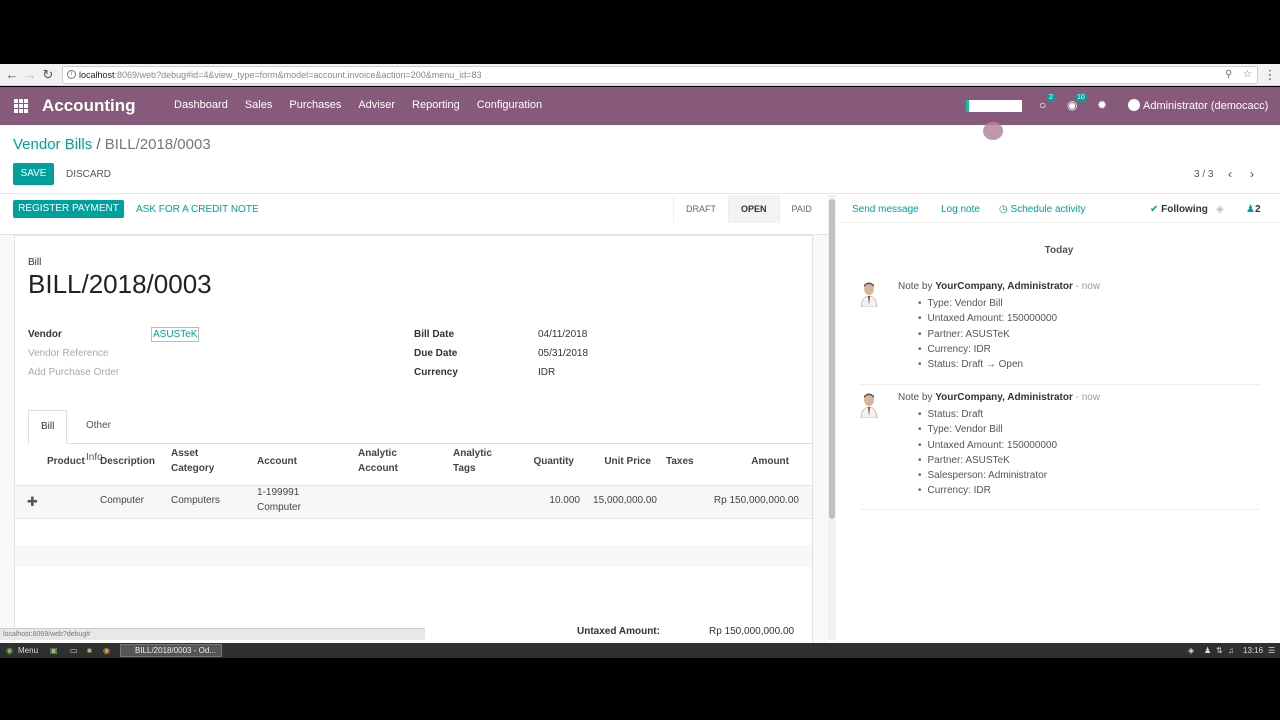  What do you see at coordinates (1247, 75) in the screenshot?
I see `bookmark-star-icon: ☆` at bounding box center [1247, 75].